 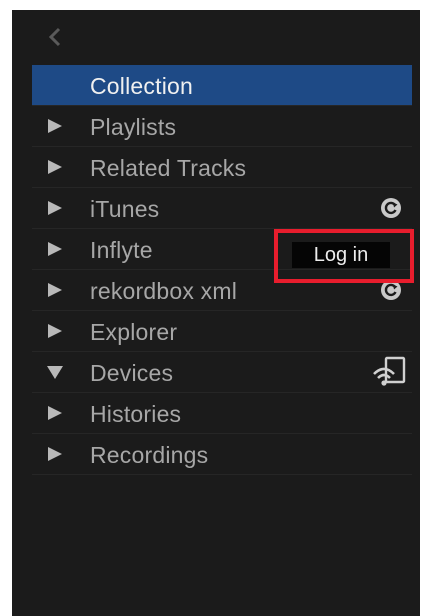 What do you see at coordinates (164, 291) in the screenshot?
I see `sidebar-item-label: rekordbox xml` at bounding box center [164, 291].